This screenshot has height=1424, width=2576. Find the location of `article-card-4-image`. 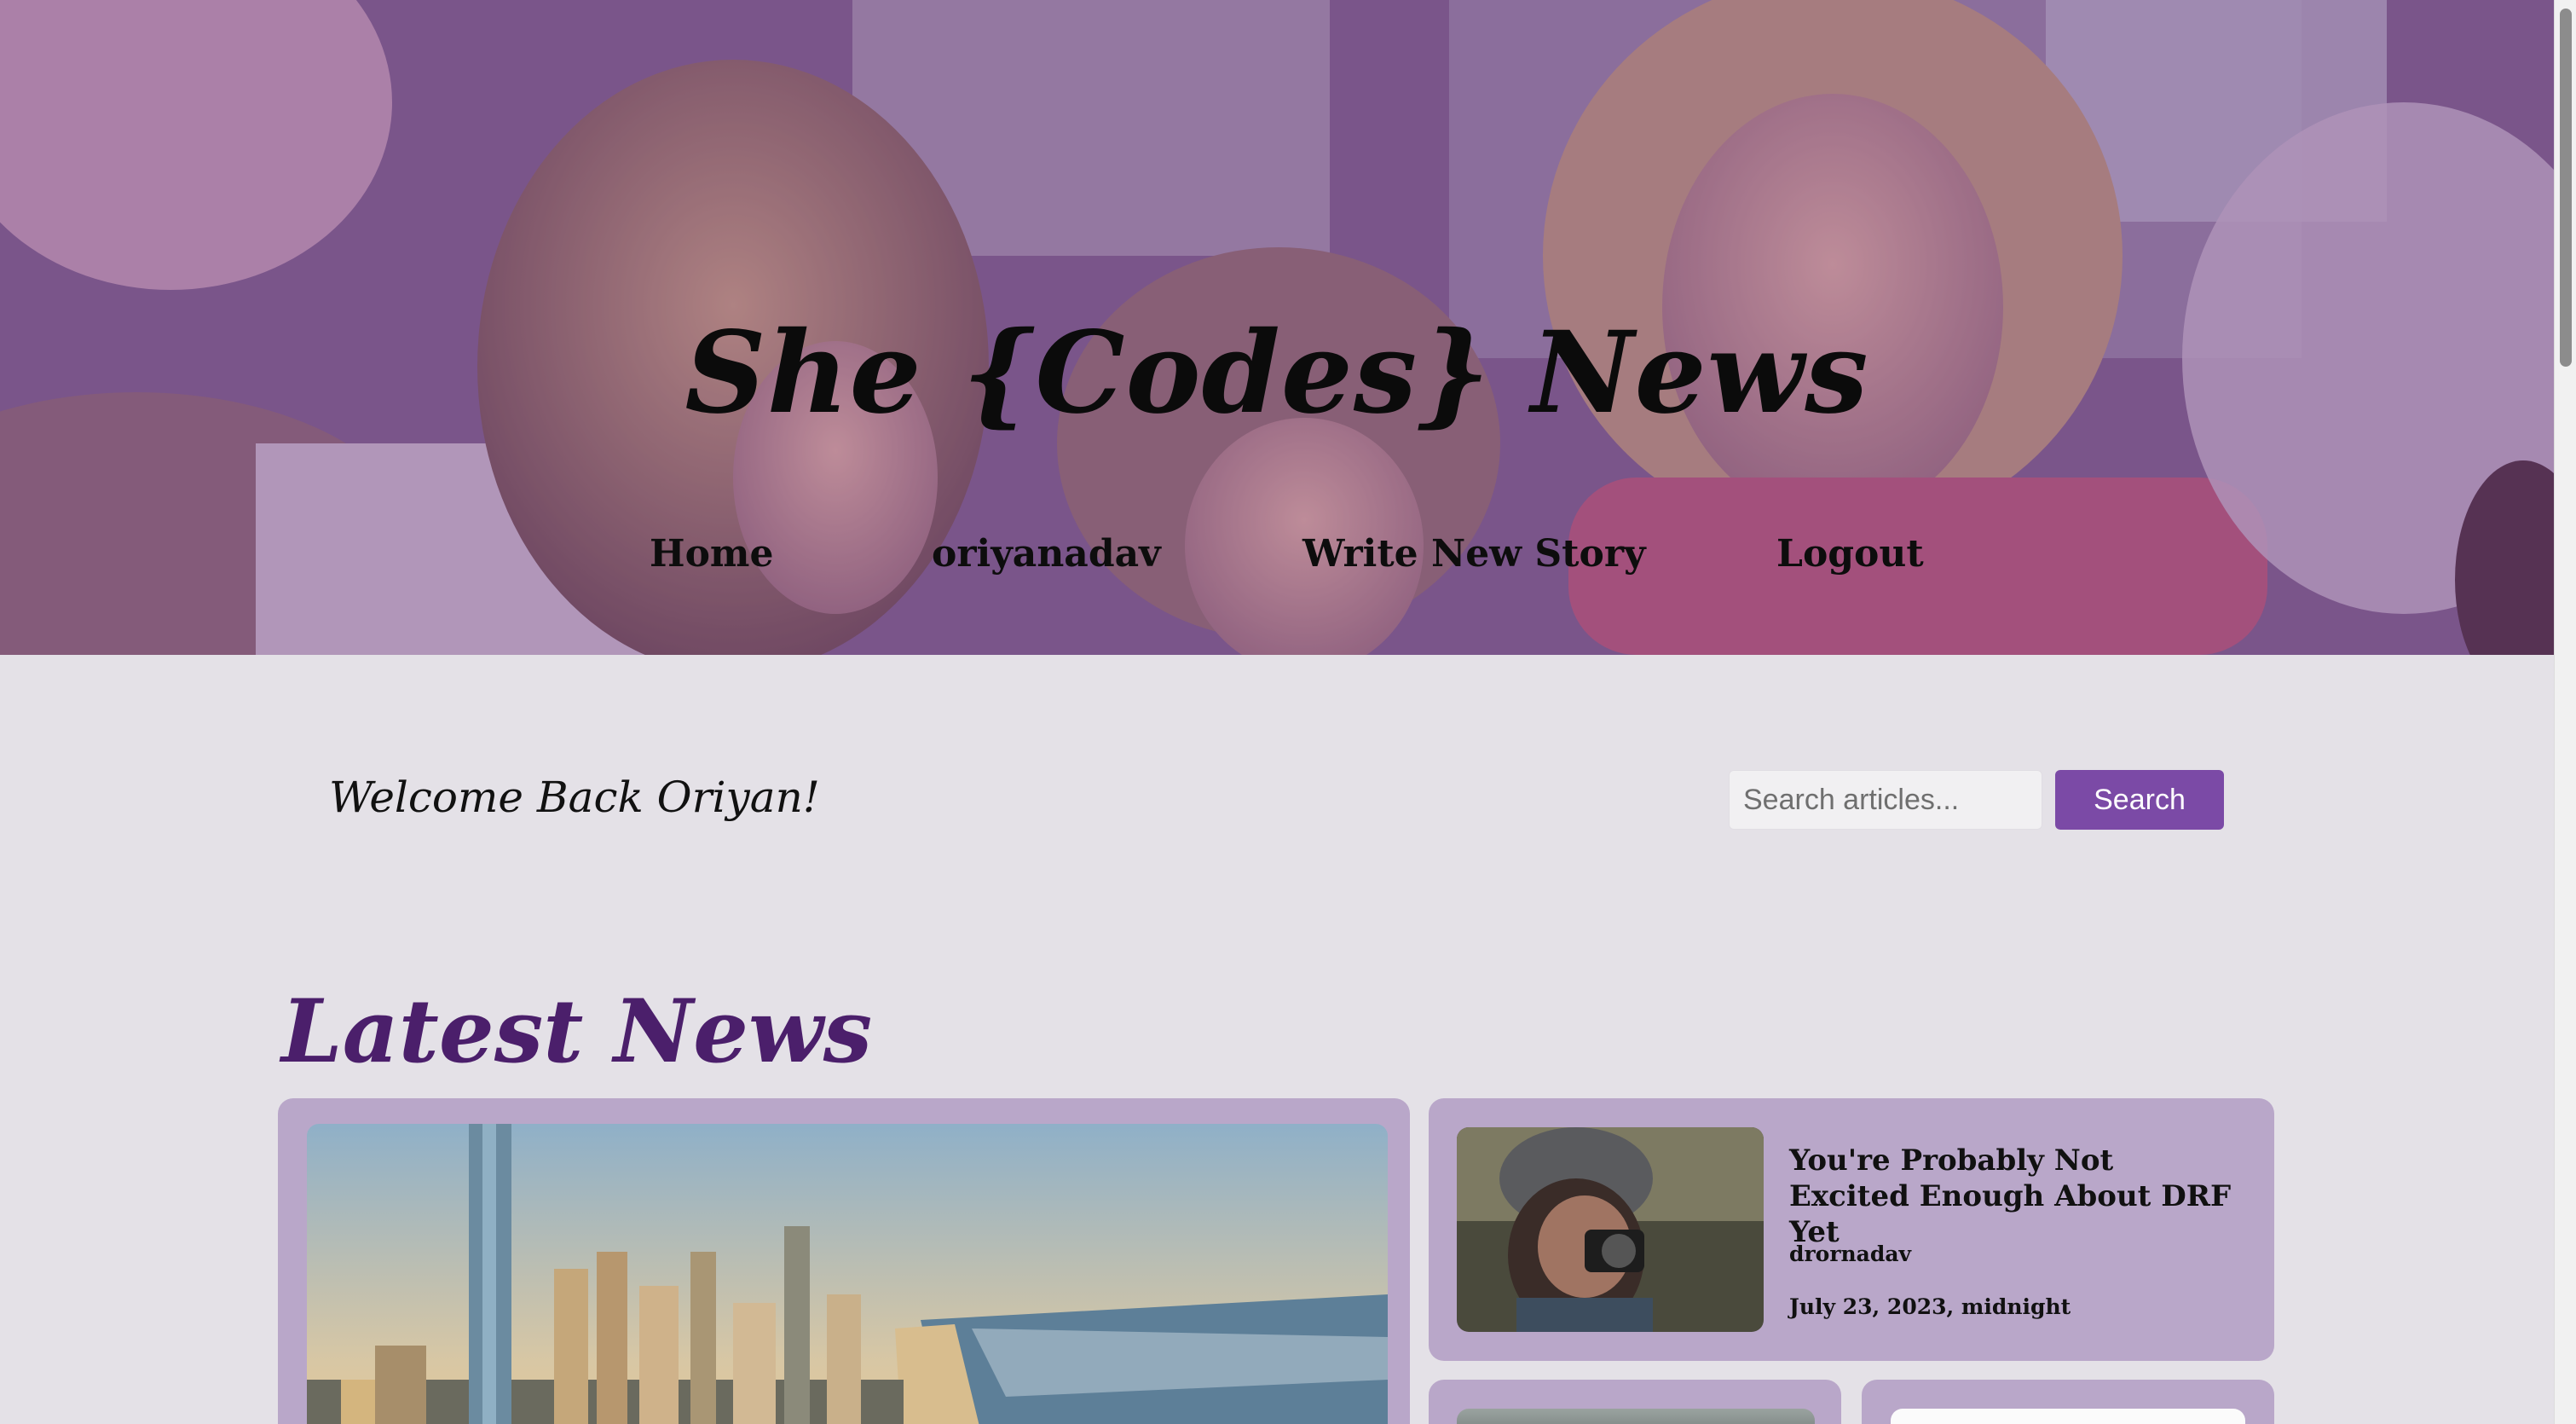

article-card-4-image is located at coordinates (2068, 1416).